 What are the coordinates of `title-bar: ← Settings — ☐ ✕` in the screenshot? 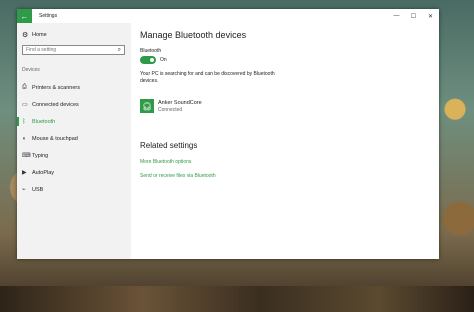 It's located at (228, 16).